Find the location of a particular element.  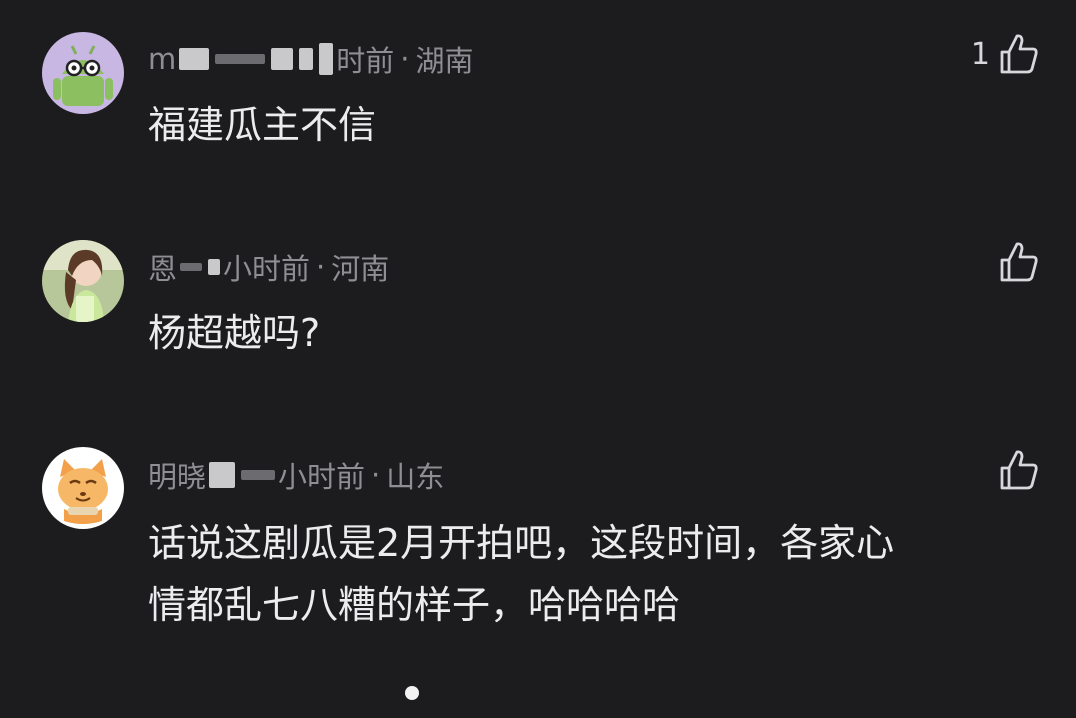

user-name: 明晓 is located at coordinates (177, 475).